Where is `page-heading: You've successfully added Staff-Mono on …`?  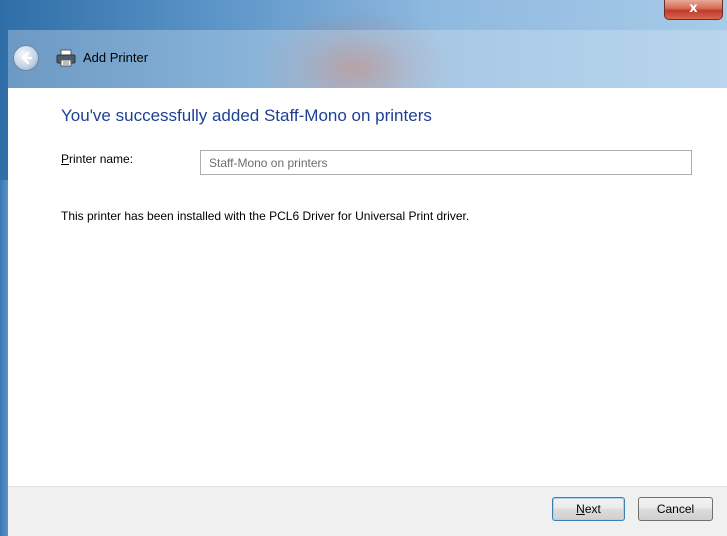 page-heading: You've successfully added Staff-Mono on … is located at coordinates (246, 115).